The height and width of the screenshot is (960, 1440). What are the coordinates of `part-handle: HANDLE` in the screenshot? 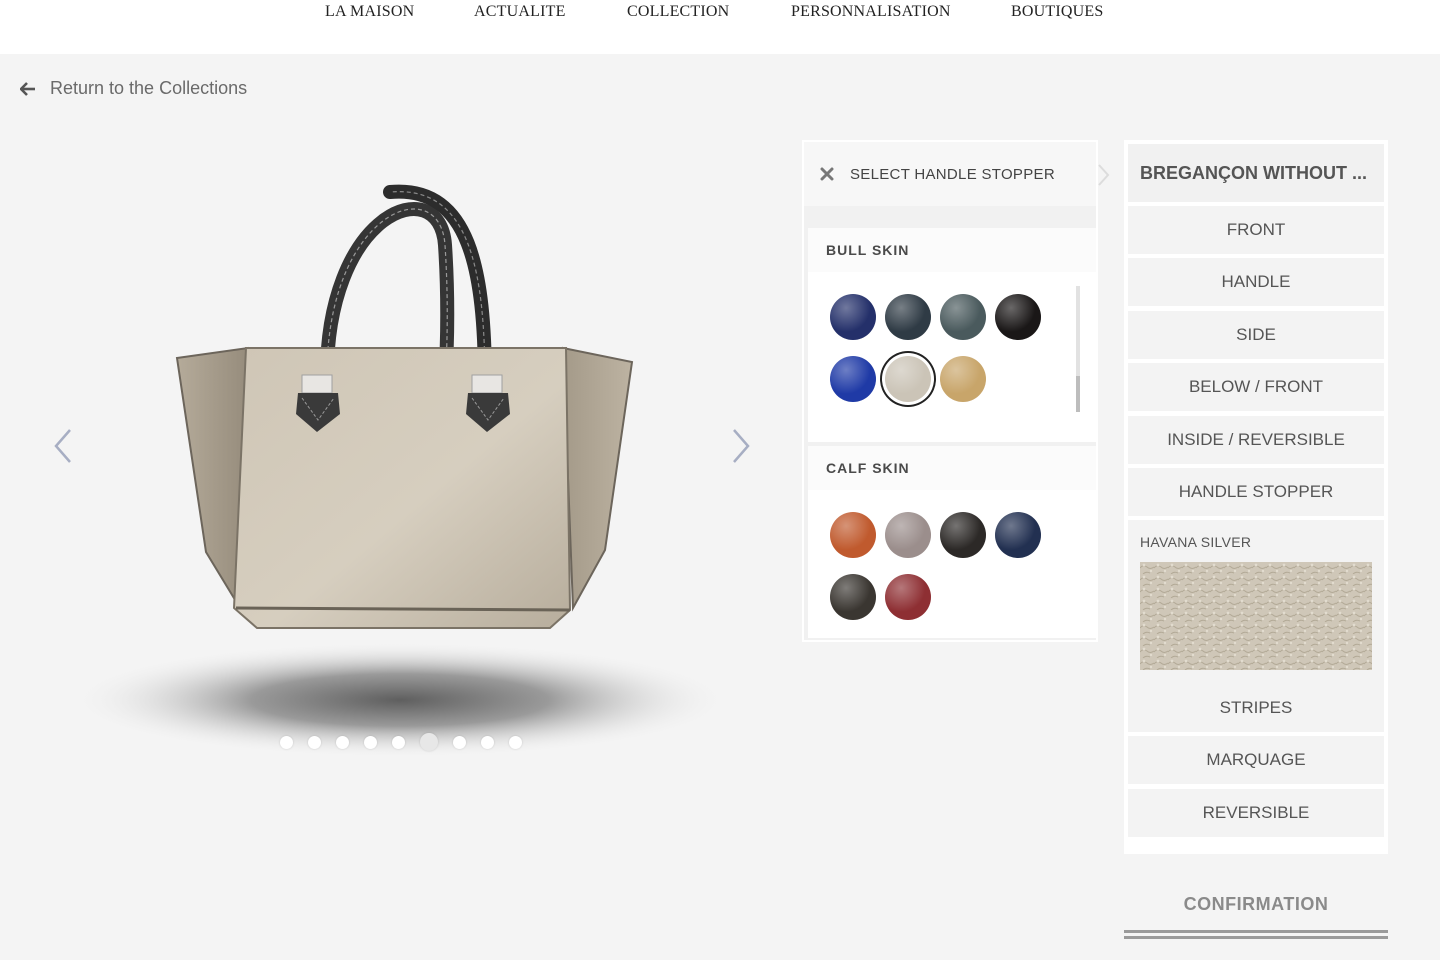 It's located at (1256, 282).